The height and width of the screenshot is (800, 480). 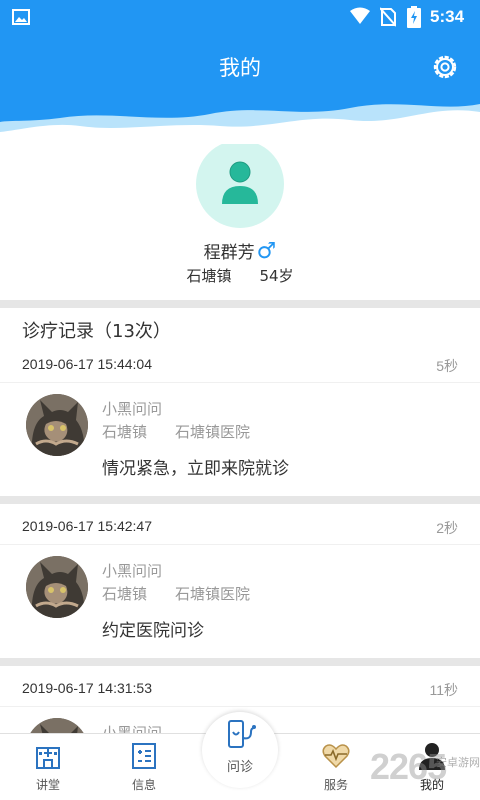 What do you see at coordinates (360, 15) in the screenshot?
I see `wifi-icon` at bounding box center [360, 15].